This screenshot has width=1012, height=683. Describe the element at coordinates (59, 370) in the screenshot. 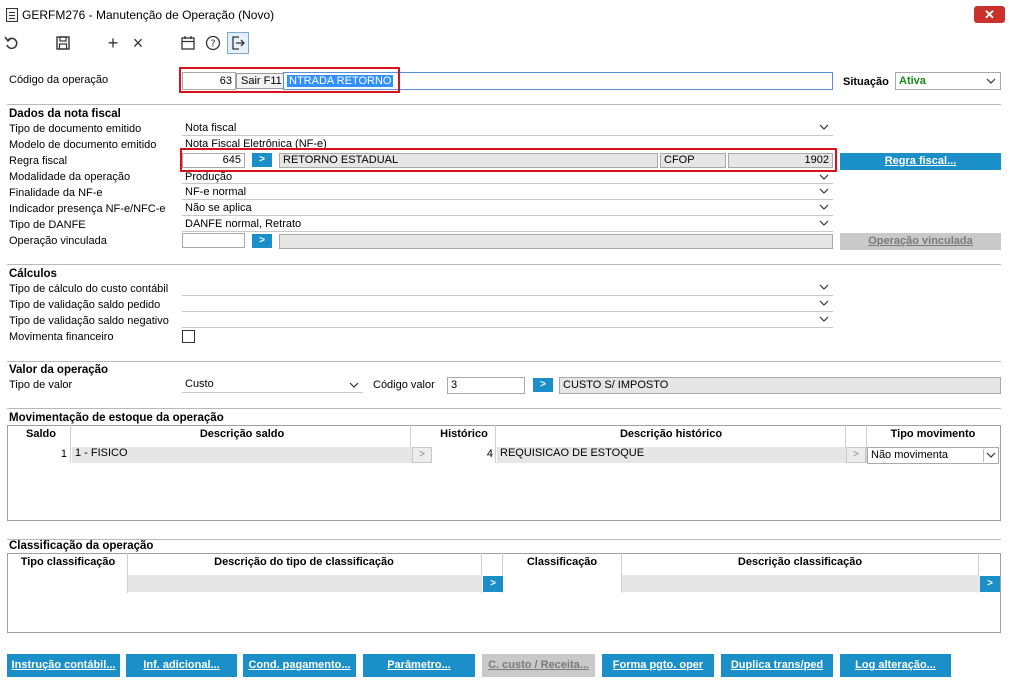

I see `section-title-valor: Valor da operação` at that location.